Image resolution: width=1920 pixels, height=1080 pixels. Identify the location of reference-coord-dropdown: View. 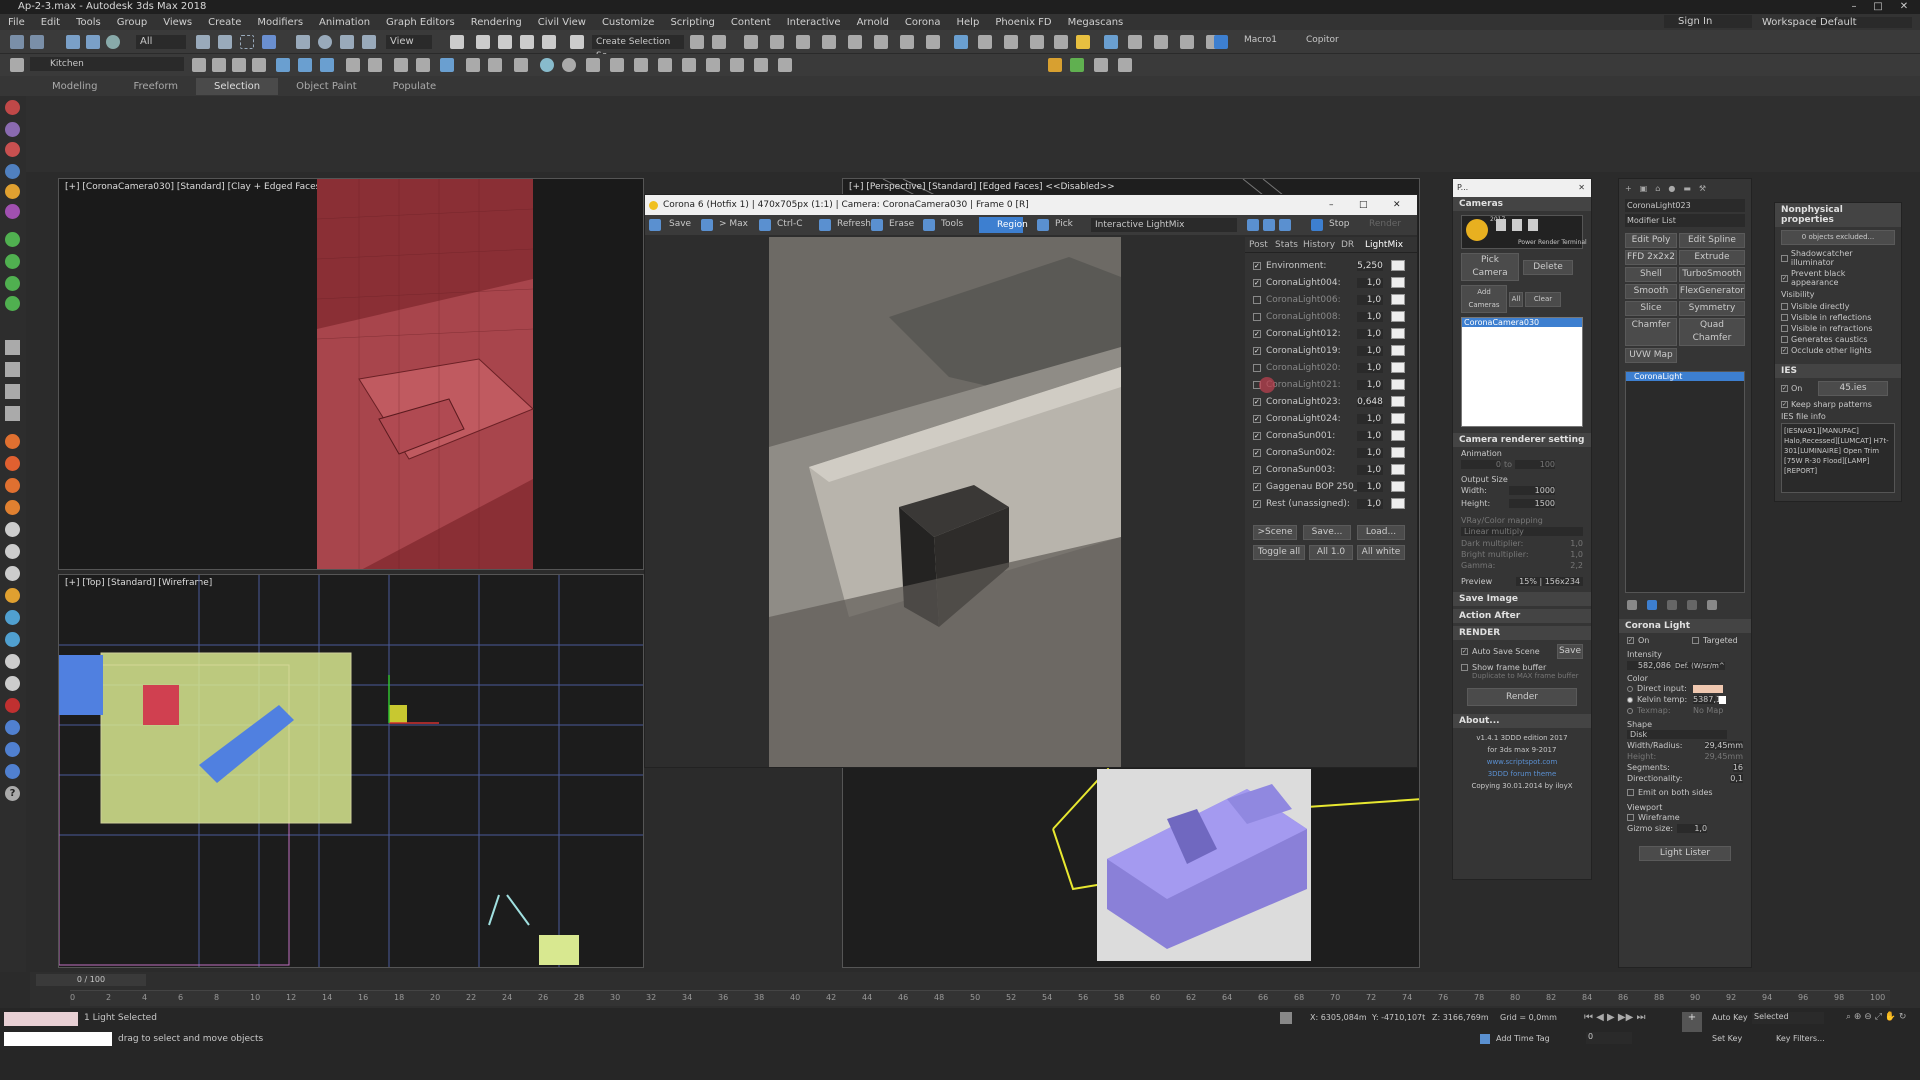
(409, 42).